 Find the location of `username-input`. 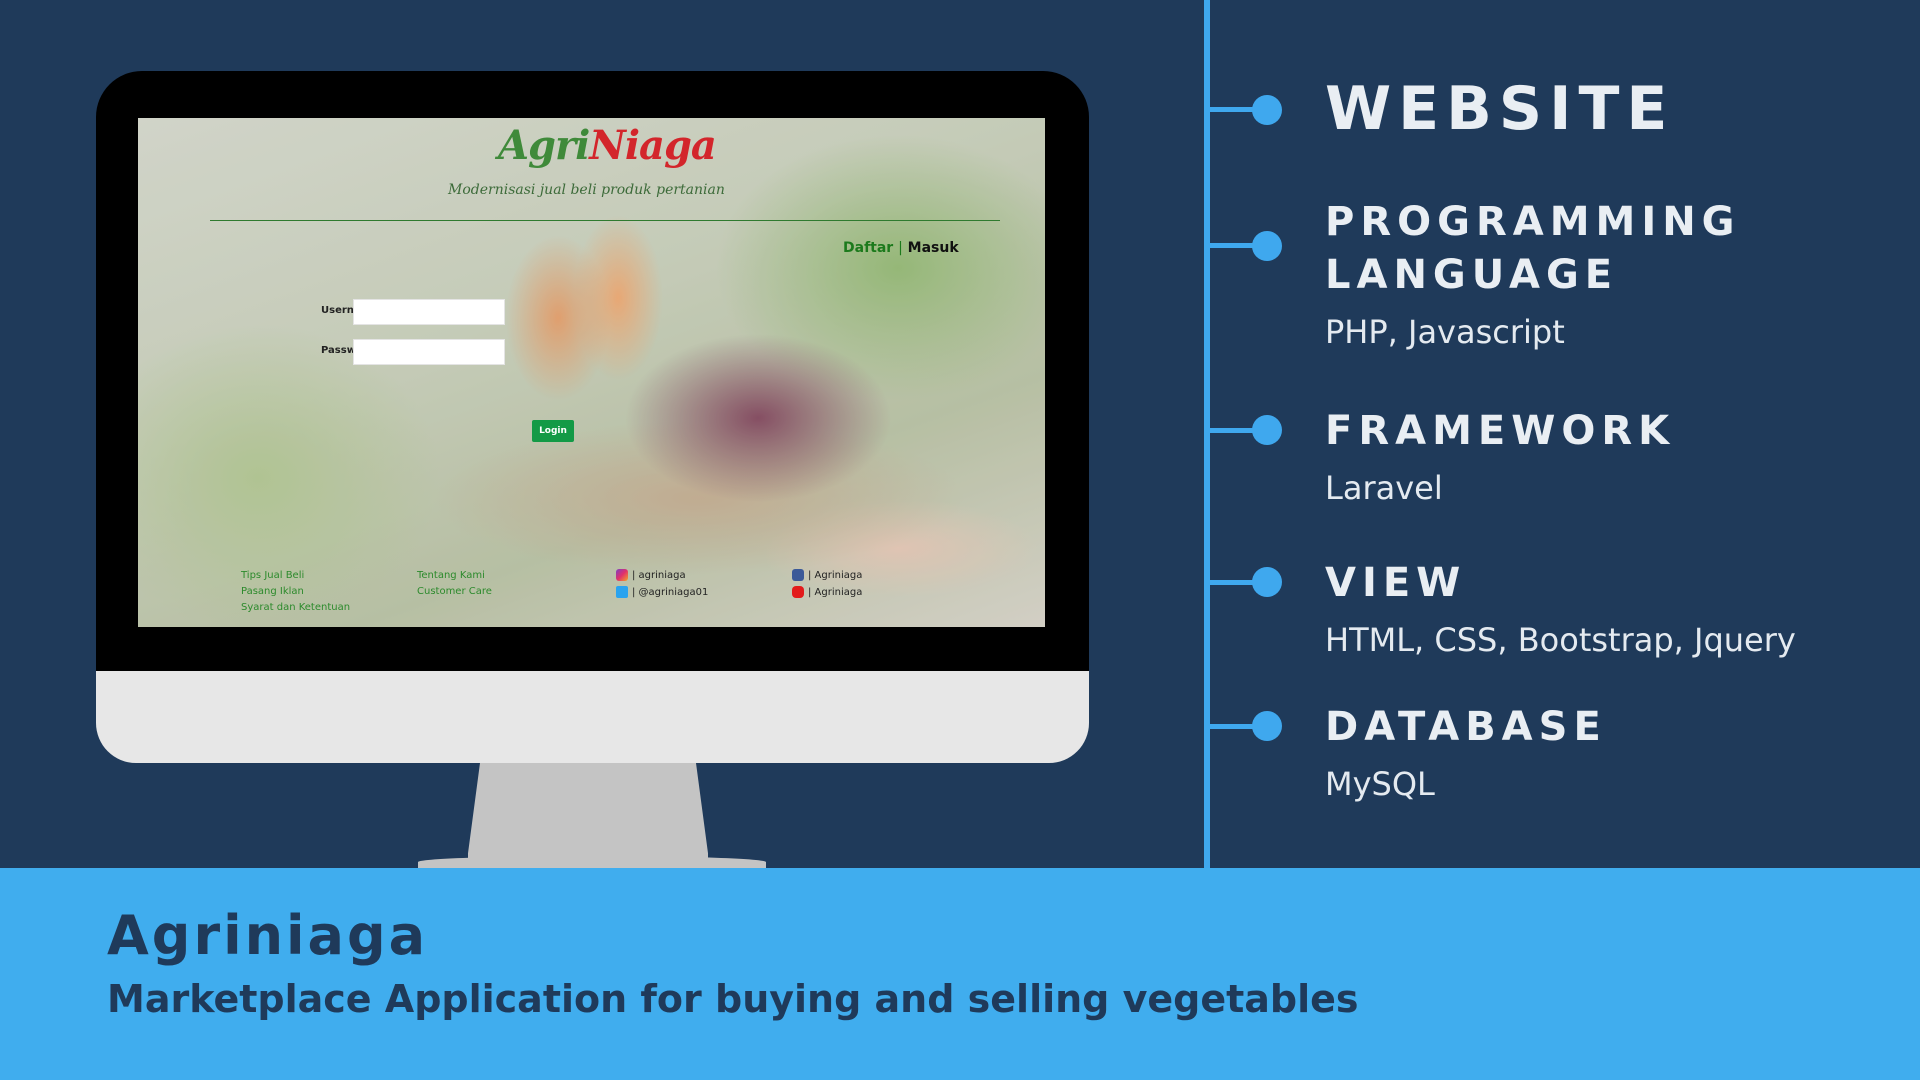

username-input is located at coordinates (429, 312).